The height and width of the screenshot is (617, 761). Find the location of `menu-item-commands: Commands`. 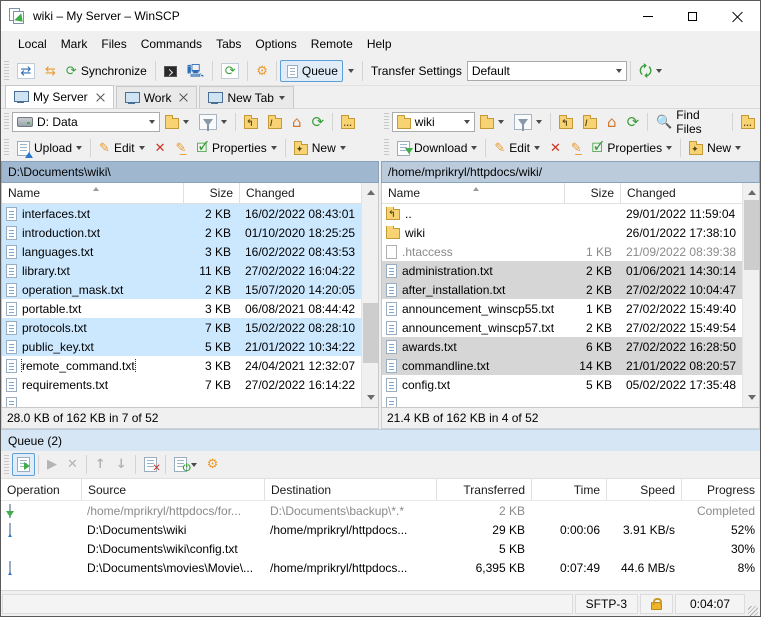

menu-item-commands: Commands is located at coordinates (171, 44).